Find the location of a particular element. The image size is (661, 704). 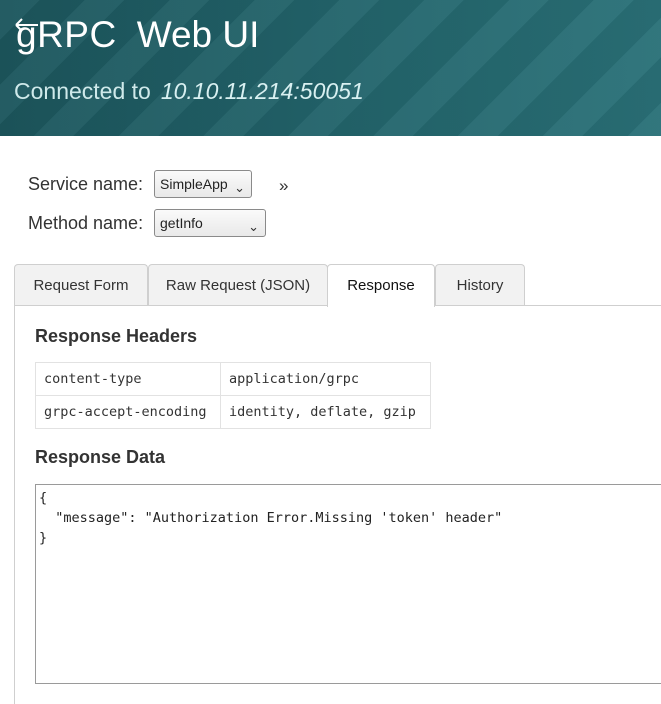

panel-border is located at coordinates (14, 504).